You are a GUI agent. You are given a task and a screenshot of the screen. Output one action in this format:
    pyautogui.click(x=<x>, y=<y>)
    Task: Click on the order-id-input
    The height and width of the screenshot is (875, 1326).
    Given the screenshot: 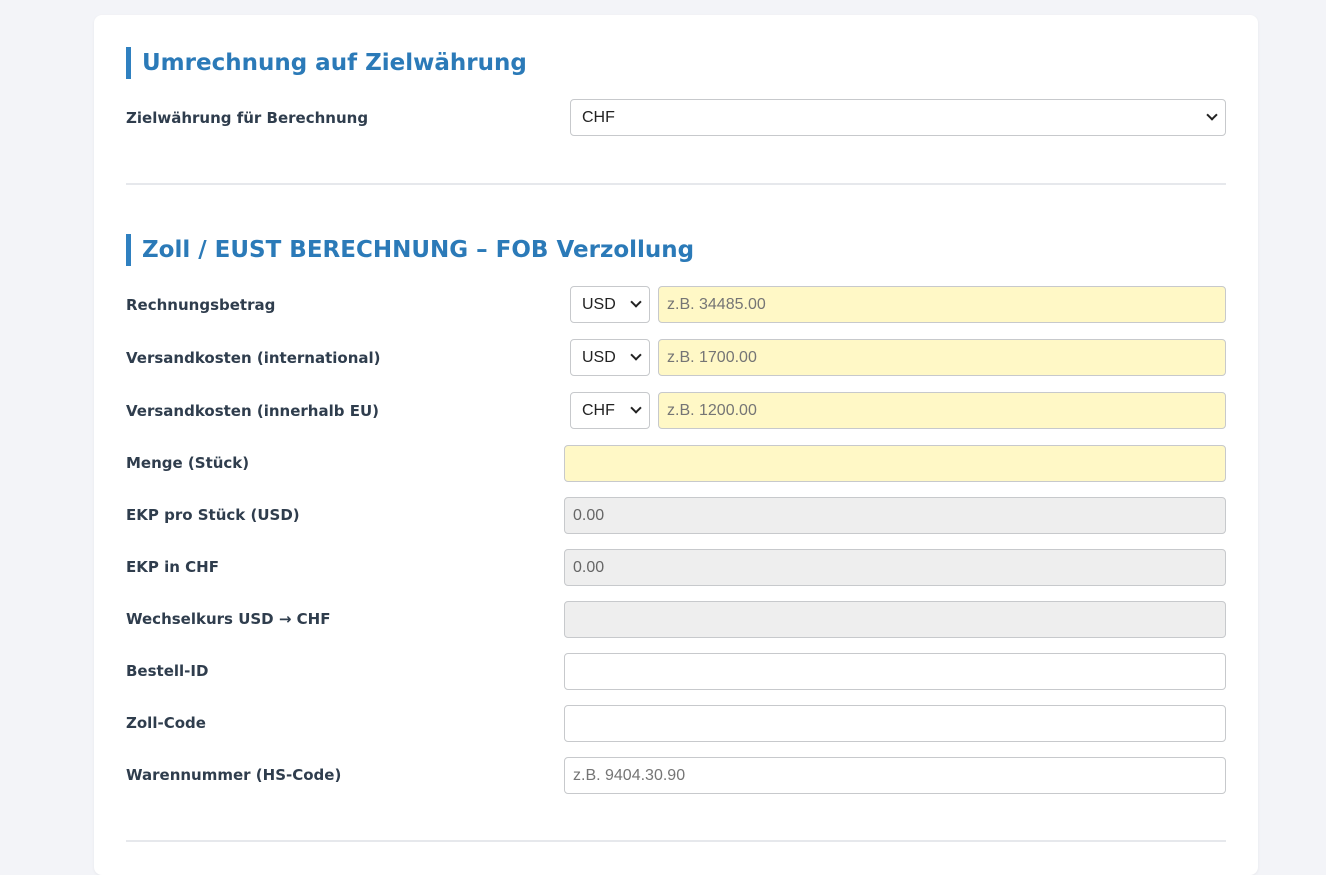 What is the action you would take?
    pyautogui.click(x=895, y=671)
    